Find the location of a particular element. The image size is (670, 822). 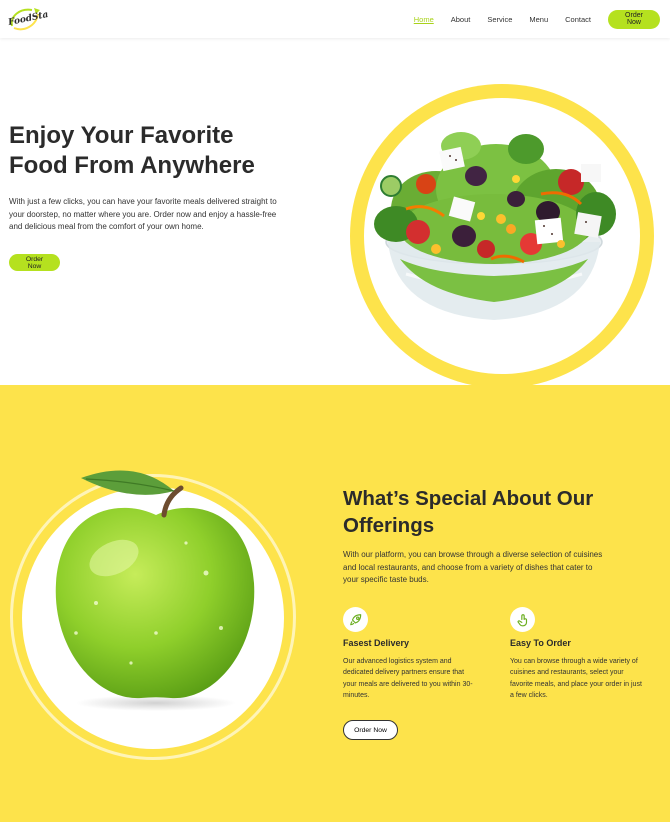

offerings-order-now-button: Order Now is located at coordinates (370, 730).